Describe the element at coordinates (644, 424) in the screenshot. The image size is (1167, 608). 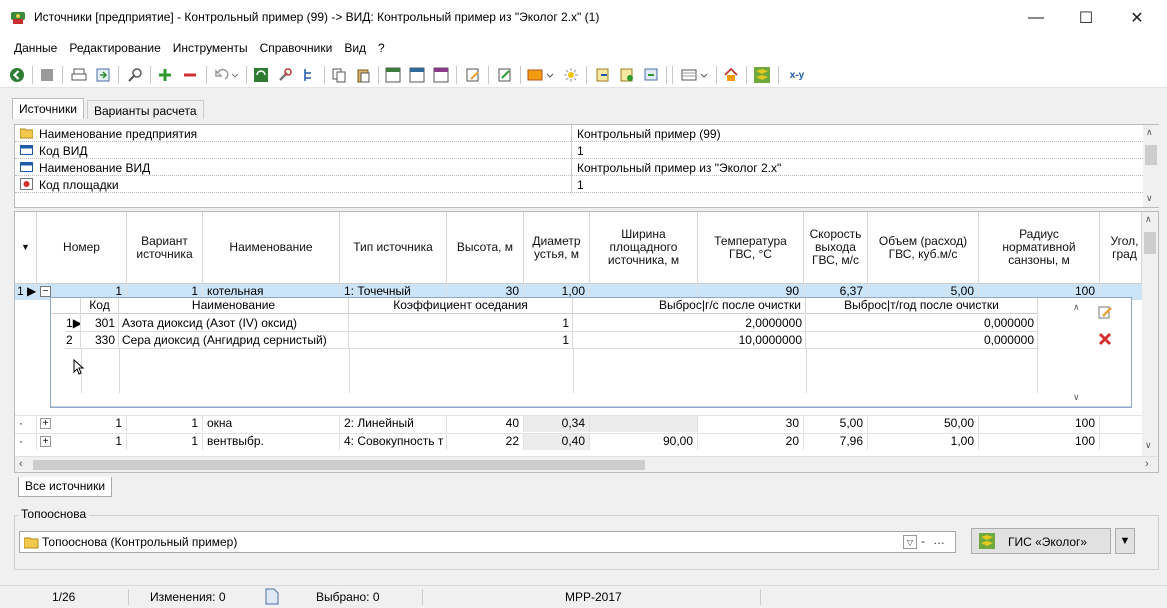
I see `cell-width` at that location.